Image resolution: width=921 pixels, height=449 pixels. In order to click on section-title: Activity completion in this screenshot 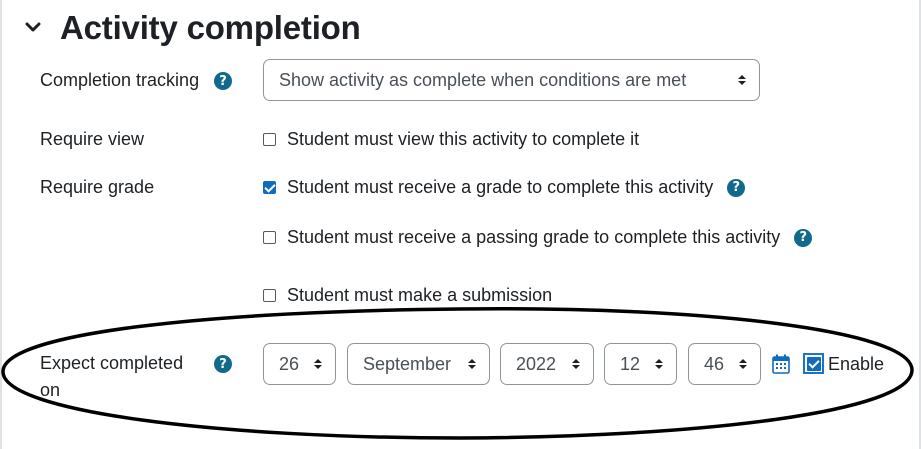, I will do `click(210, 27)`.